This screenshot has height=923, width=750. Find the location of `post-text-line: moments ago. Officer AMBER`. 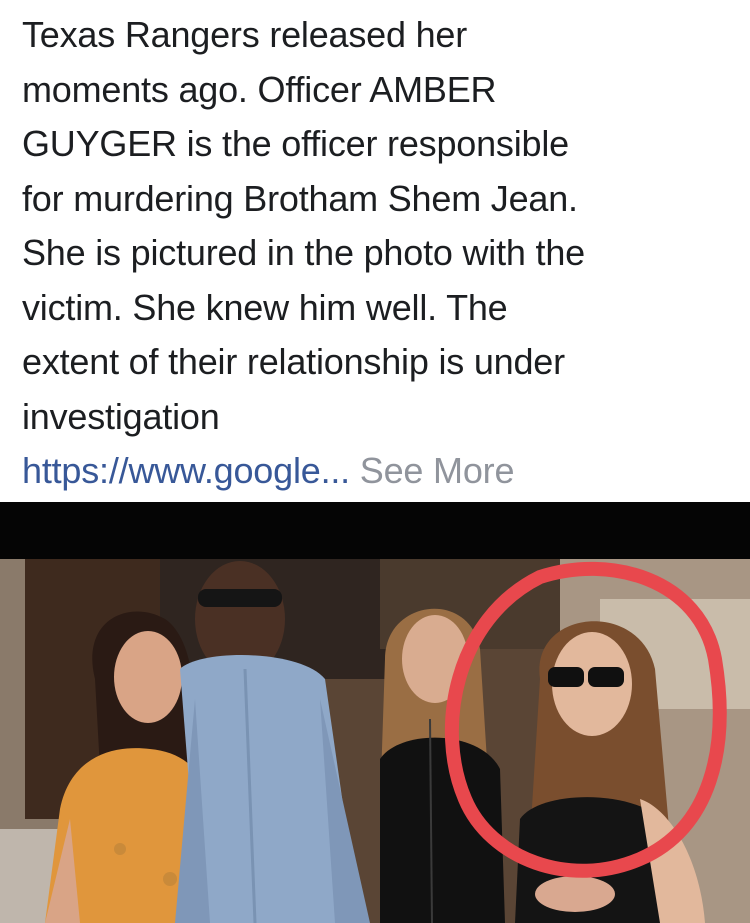

post-text-line: moments ago. Officer AMBER is located at coordinates (259, 89).